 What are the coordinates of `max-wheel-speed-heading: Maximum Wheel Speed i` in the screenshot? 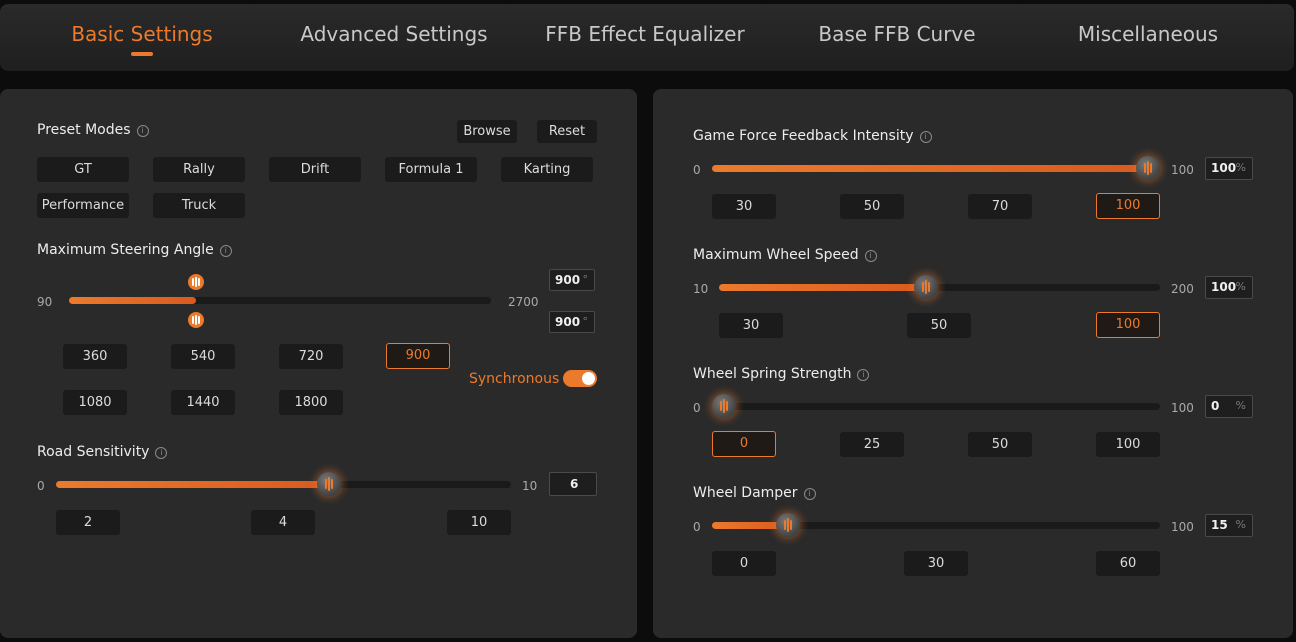 It's located at (785, 255).